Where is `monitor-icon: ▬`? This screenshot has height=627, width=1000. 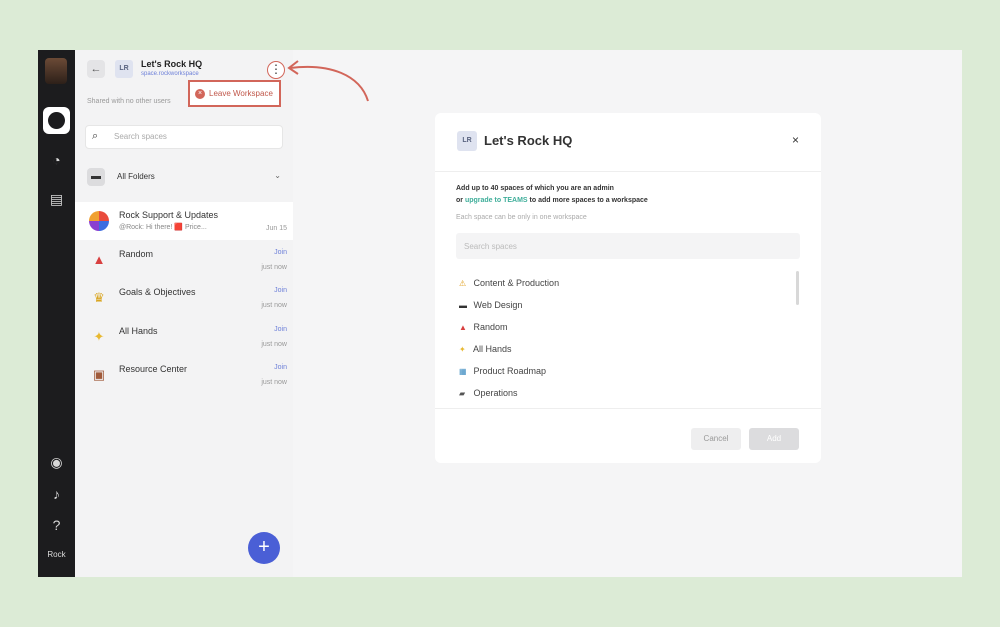
monitor-icon: ▬ is located at coordinates (463, 305).